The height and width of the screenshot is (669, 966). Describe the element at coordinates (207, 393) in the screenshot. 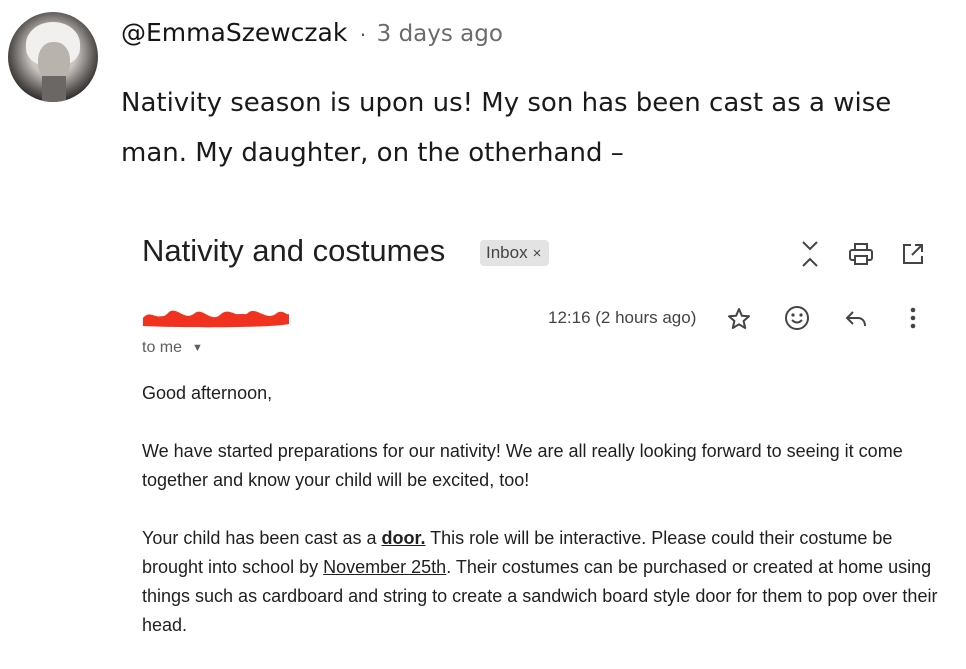

I see `email-greeting: Good afternoon,` at that location.